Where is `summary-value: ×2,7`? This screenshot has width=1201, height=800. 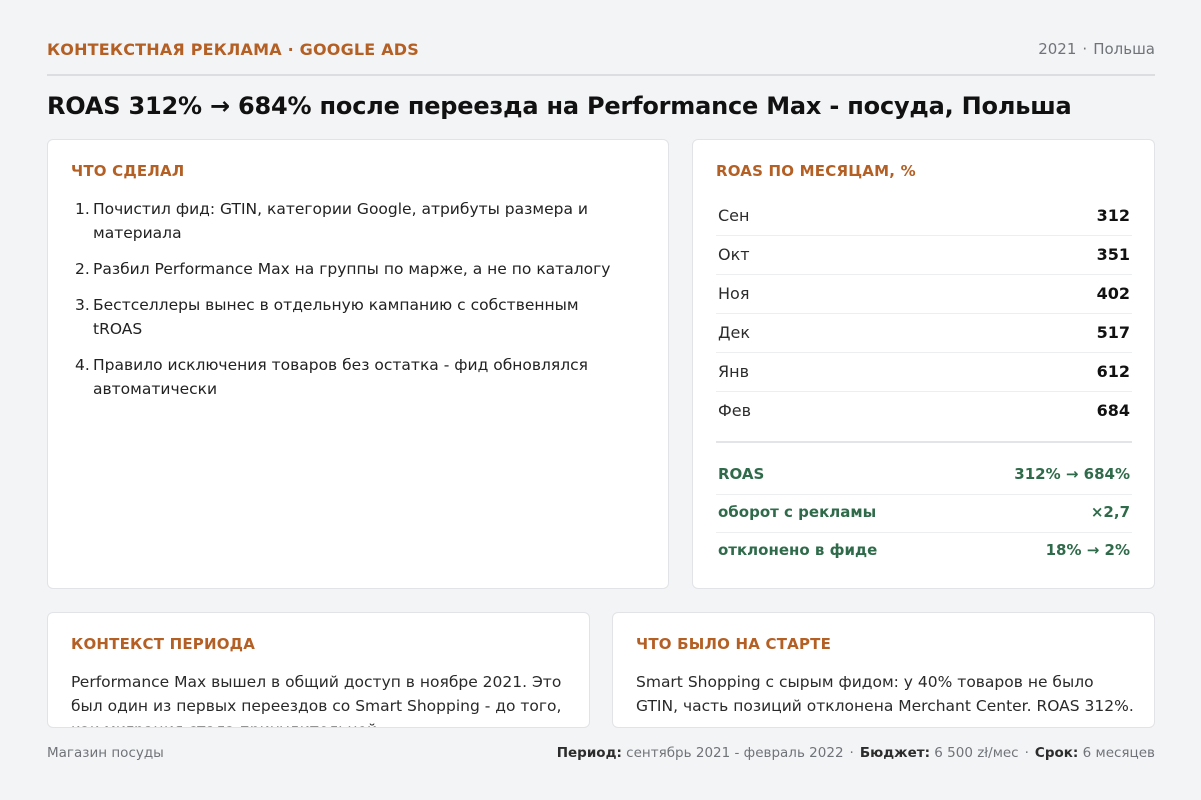 summary-value: ×2,7 is located at coordinates (1110, 512).